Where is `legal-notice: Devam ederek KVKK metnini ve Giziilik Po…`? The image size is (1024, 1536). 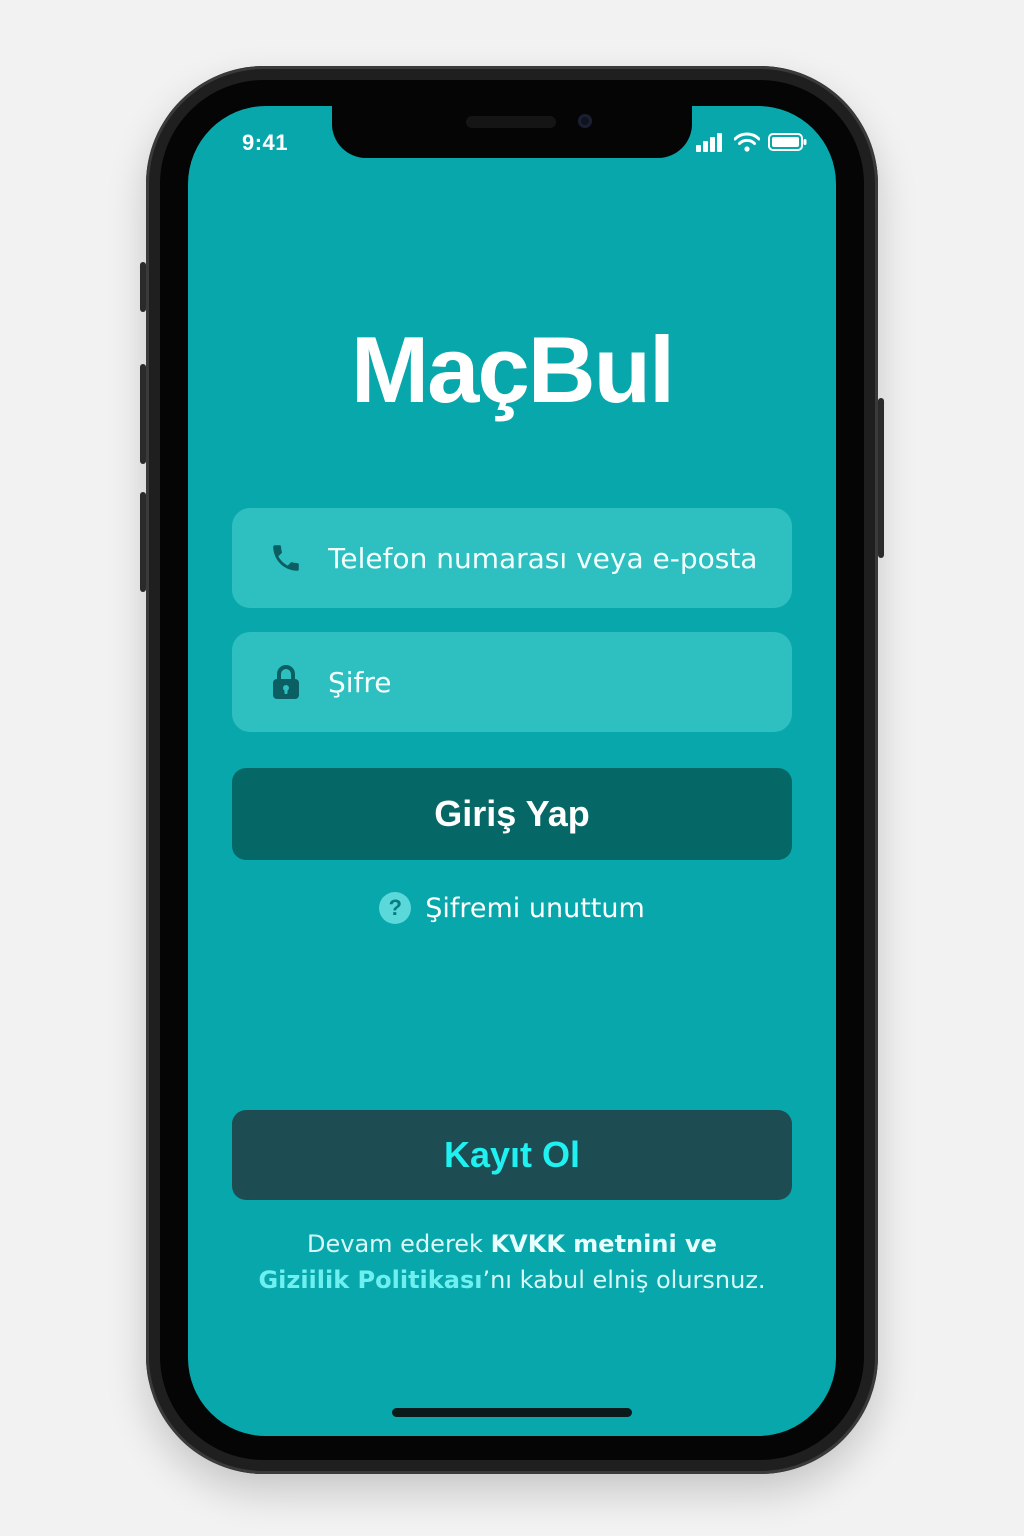
legal-notice: Devam ederek KVKK metnini ve Giziilik Po… is located at coordinates (512, 1262).